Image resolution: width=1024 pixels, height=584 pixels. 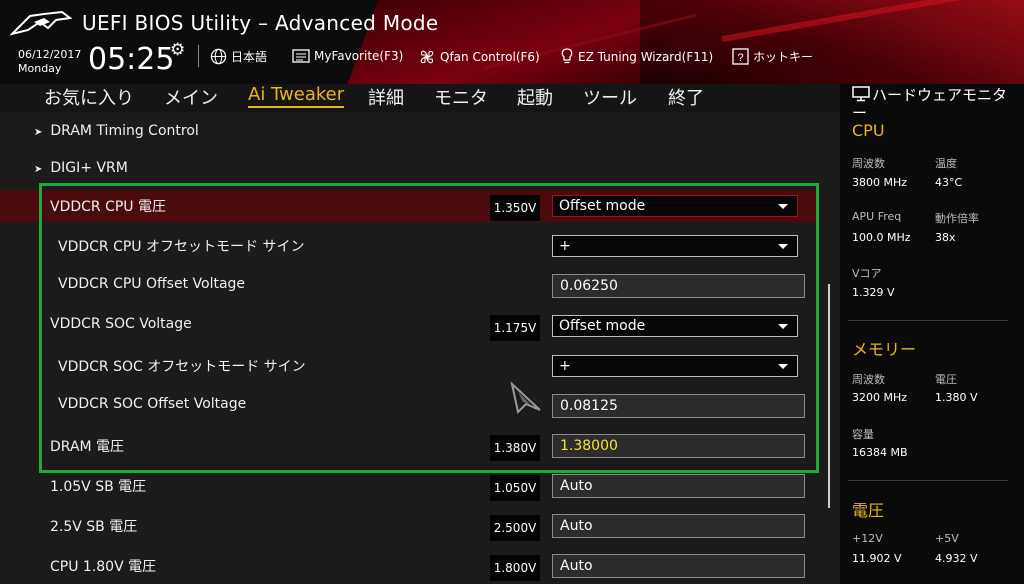 I want to click on sb-1-05v-input: Auto, so click(x=678, y=486).